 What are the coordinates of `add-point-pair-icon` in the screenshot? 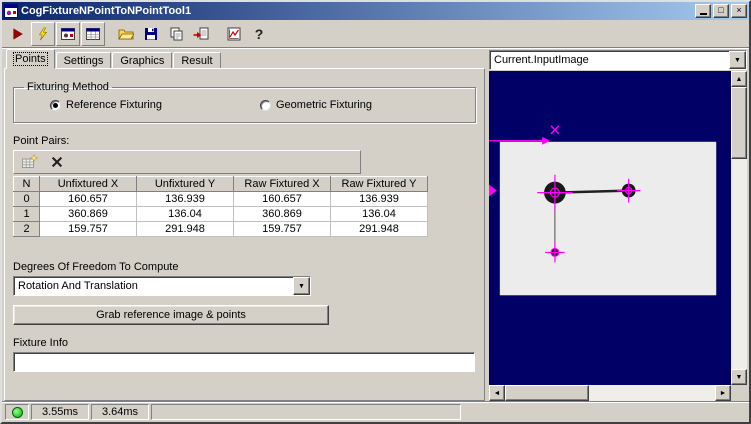 It's located at (29, 161).